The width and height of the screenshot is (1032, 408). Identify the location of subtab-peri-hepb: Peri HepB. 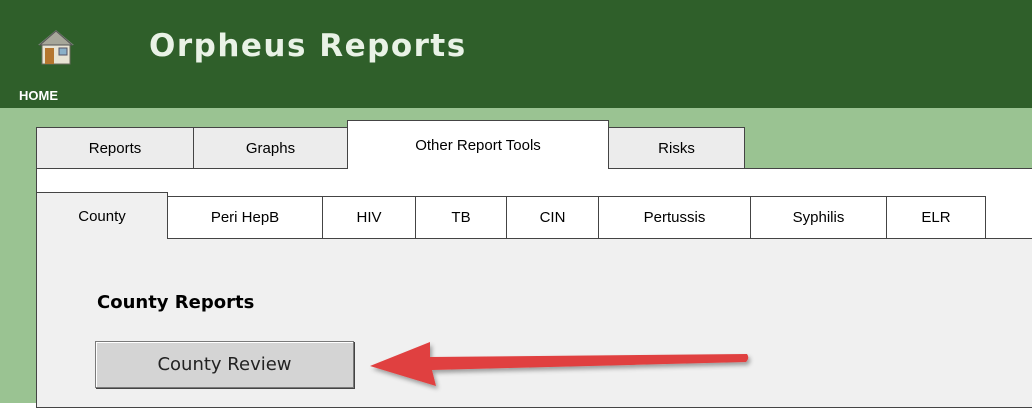
(245, 217).